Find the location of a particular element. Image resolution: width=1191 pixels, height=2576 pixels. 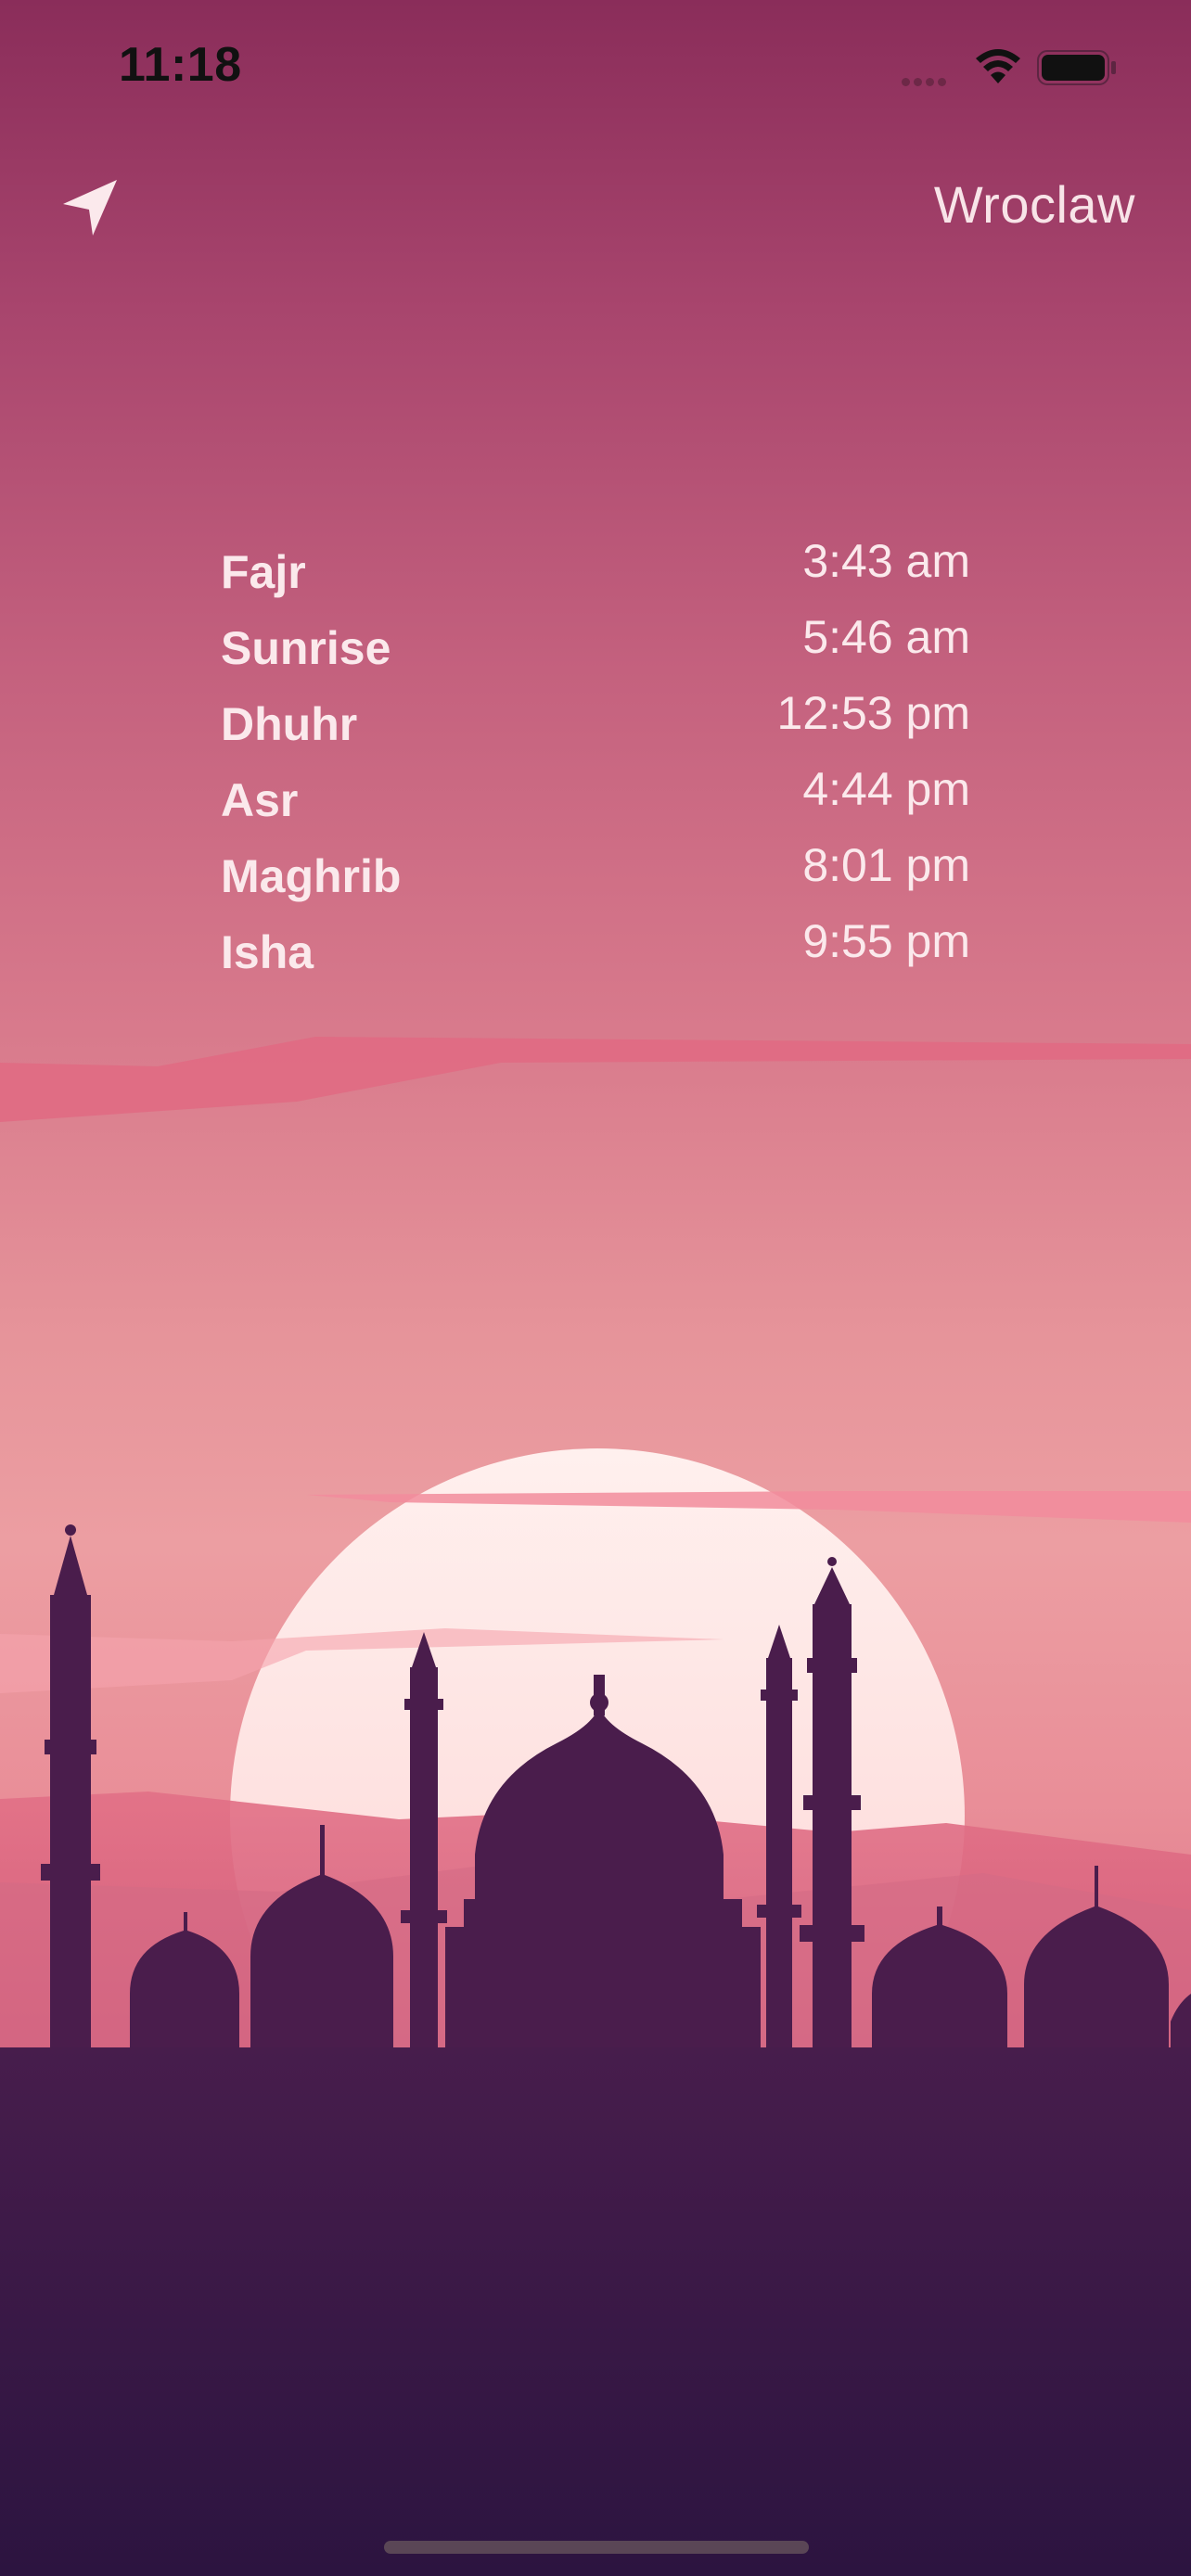

prayer-row-isha: Isha 9:55 pm is located at coordinates (595, 956).